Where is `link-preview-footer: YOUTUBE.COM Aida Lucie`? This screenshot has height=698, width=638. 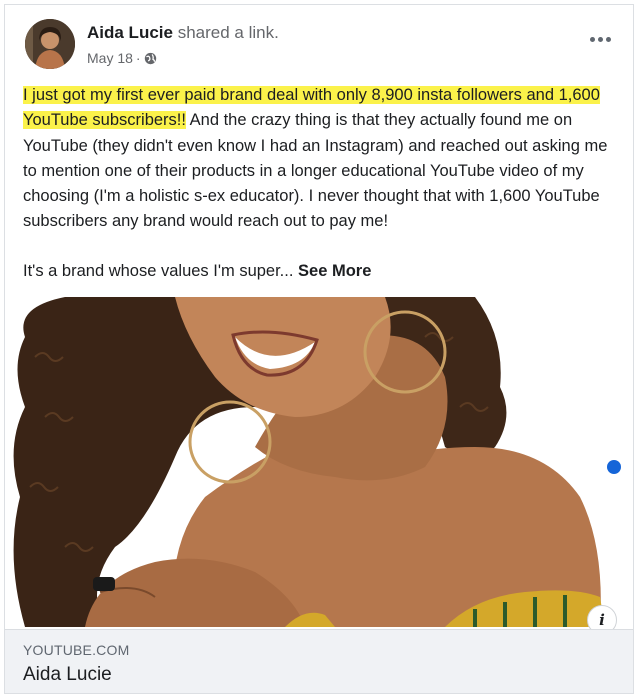 link-preview-footer: YOUTUBE.COM Aida Lucie is located at coordinates (319, 661).